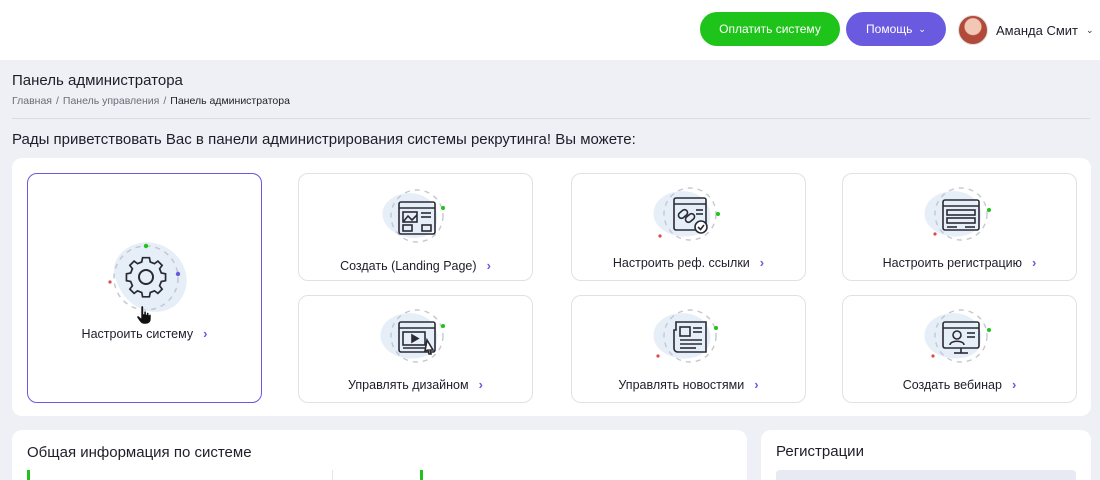 The width and height of the screenshot is (1100, 480). I want to click on card-configure-system: Настроить систему ›, so click(144, 288).